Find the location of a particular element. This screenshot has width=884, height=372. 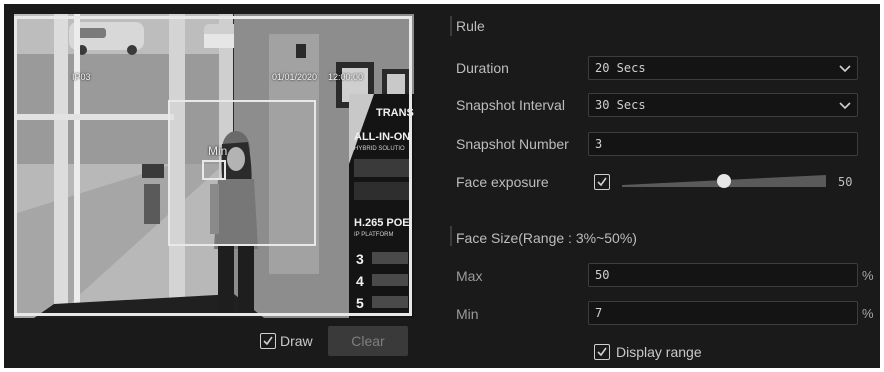

rule-section-marker is located at coordinates (451, 26).